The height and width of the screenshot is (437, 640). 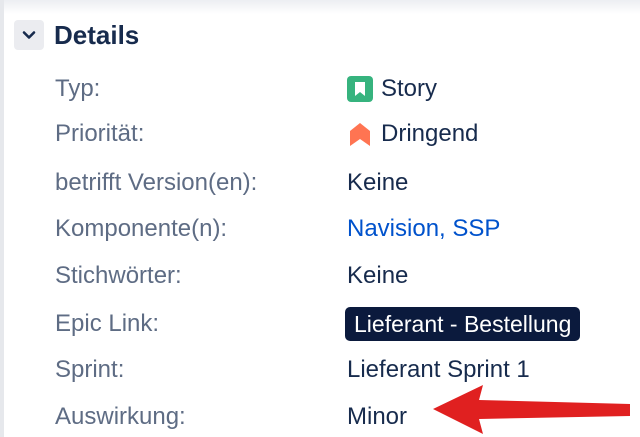 What do you see at coordinates (29, 35) in the screenshot?
I see `chevron-down-icon` at bounding box center [29, 35].